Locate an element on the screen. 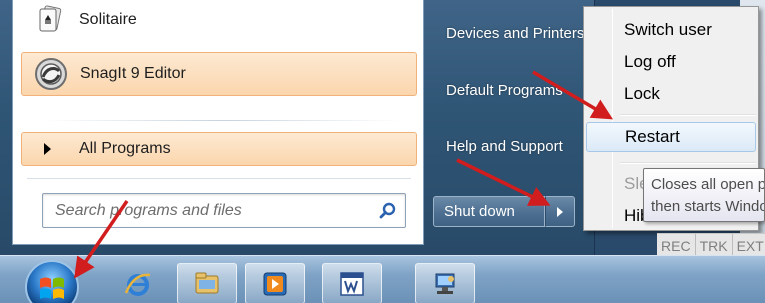  windows-explorer-icon is located at coordinates (207, 282).